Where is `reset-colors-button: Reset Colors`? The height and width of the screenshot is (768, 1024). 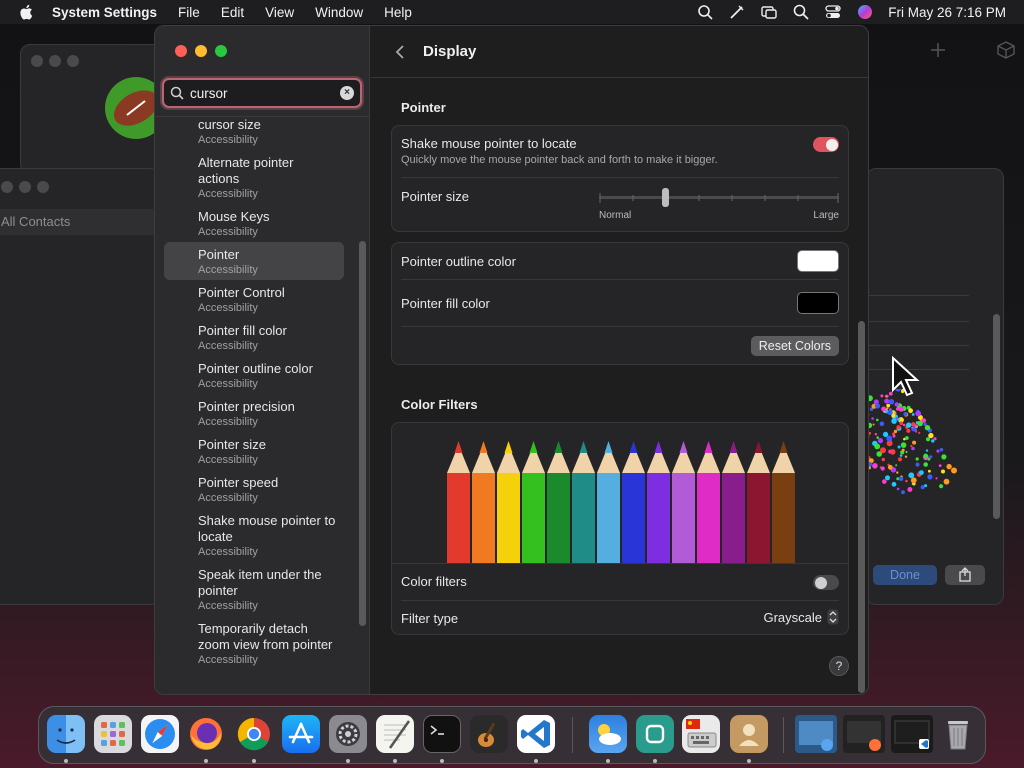 reset-colors-button: Reset Colors is located at coordinates (794, 346).